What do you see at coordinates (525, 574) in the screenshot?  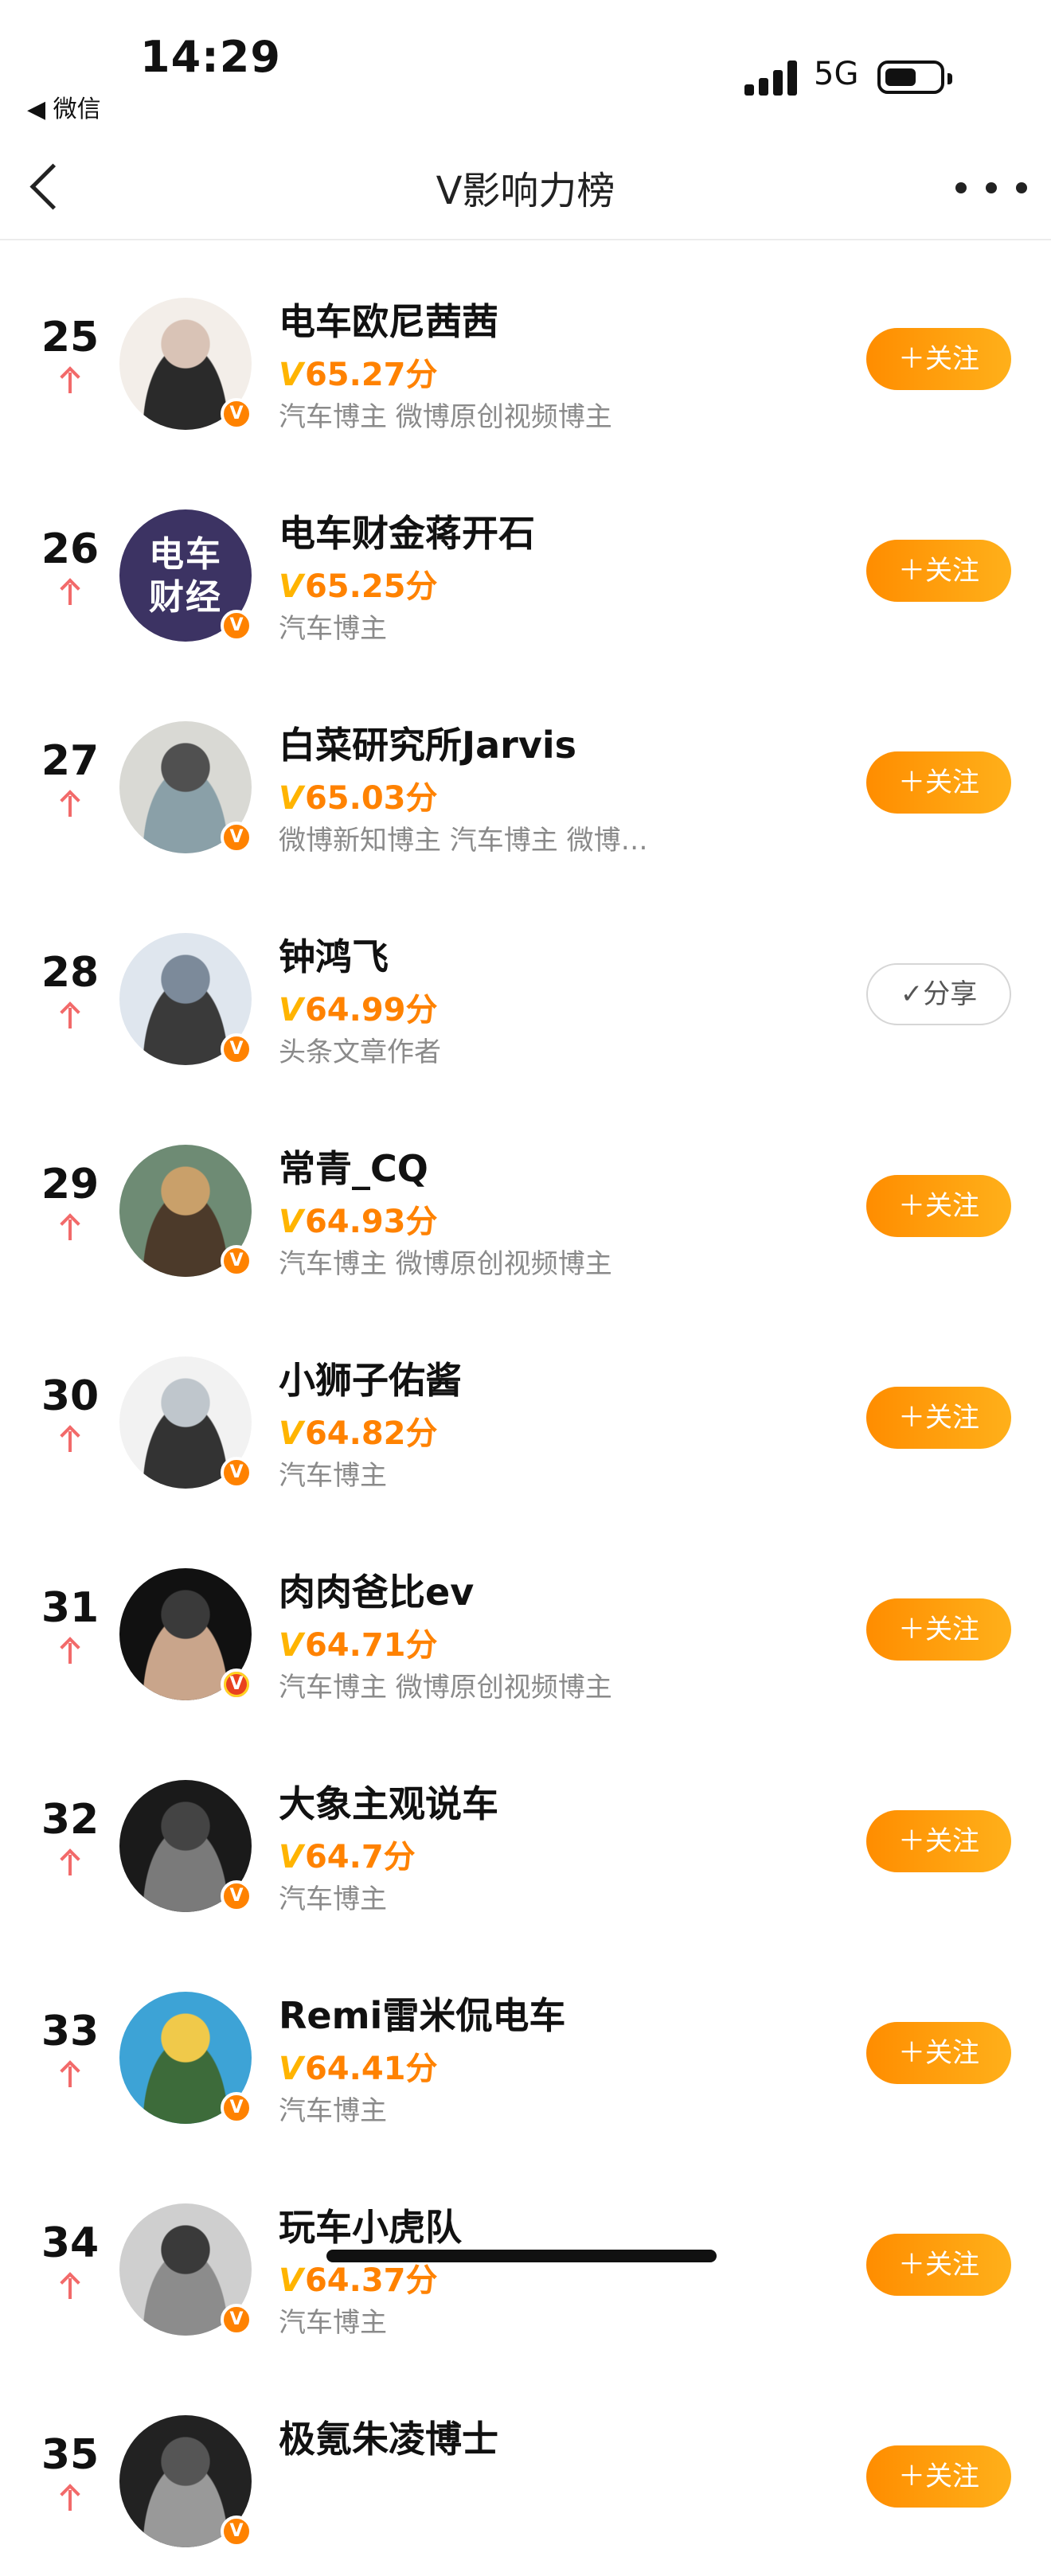 I see `ranking-row: 26 电车财经 V 电车财金蒋开石 V65.25分 汽车博主 ＋关注` at bounding box center [525, 574].